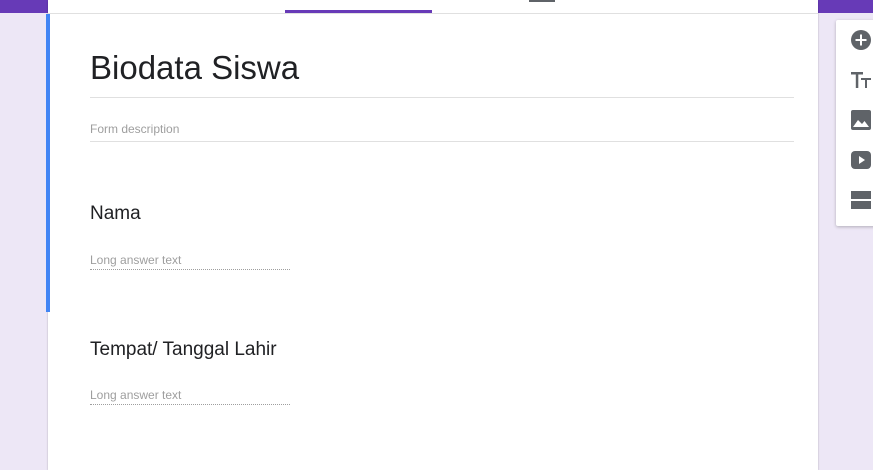  Describe the element at coordinates (442, 141) in the screenshot. I see `description-underline` at that location.